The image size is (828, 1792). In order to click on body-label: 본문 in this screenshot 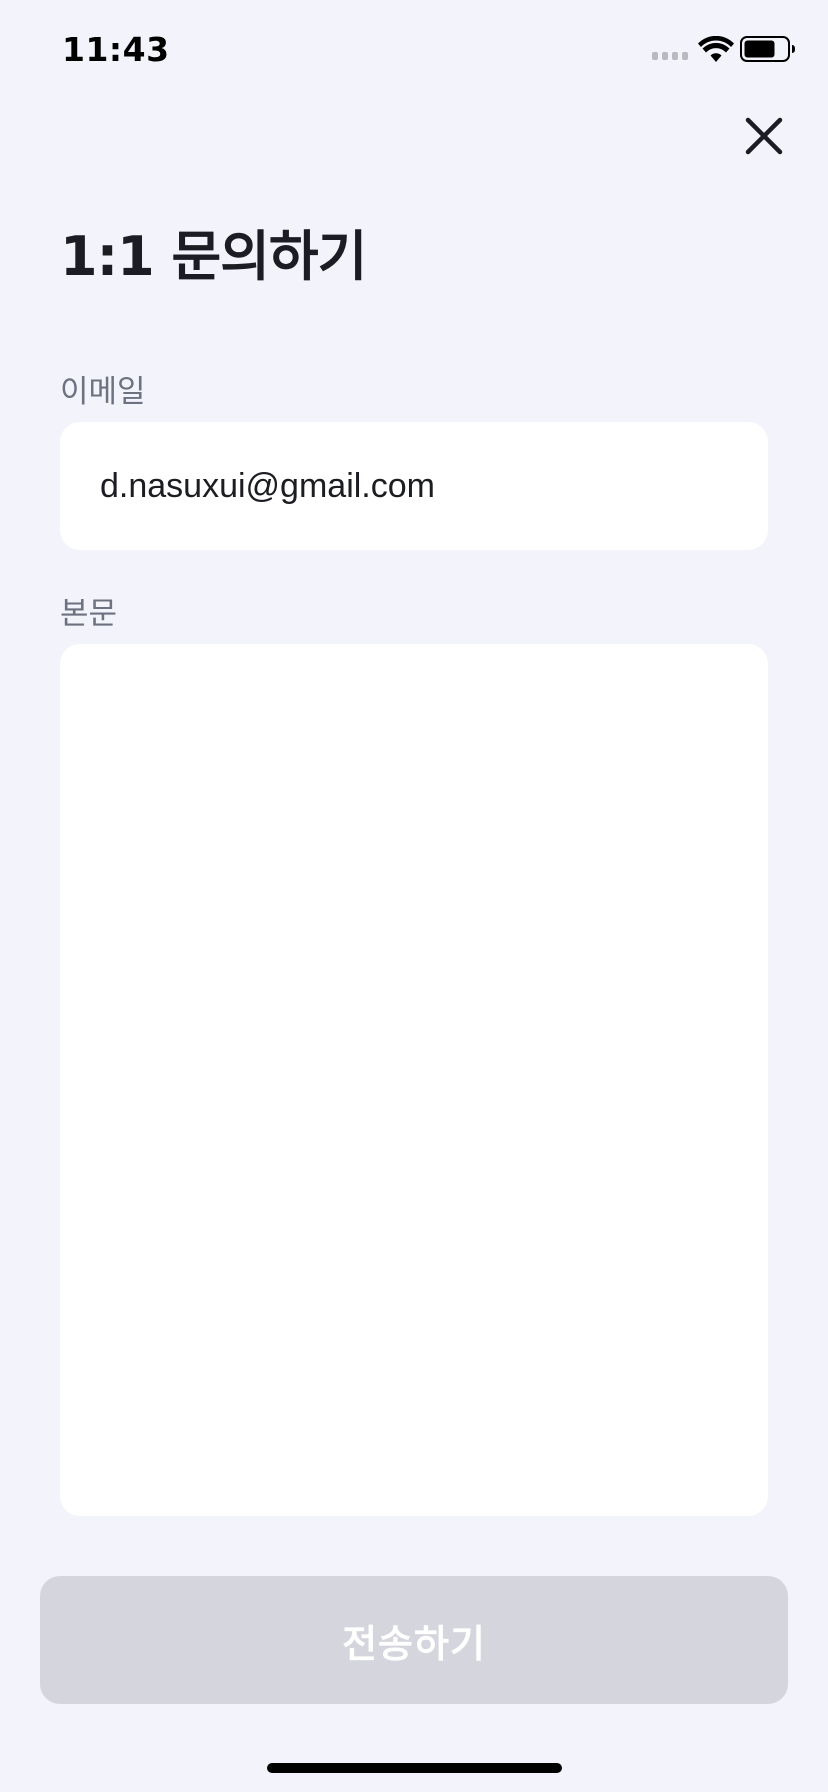, I will do `click(89, 614)`.